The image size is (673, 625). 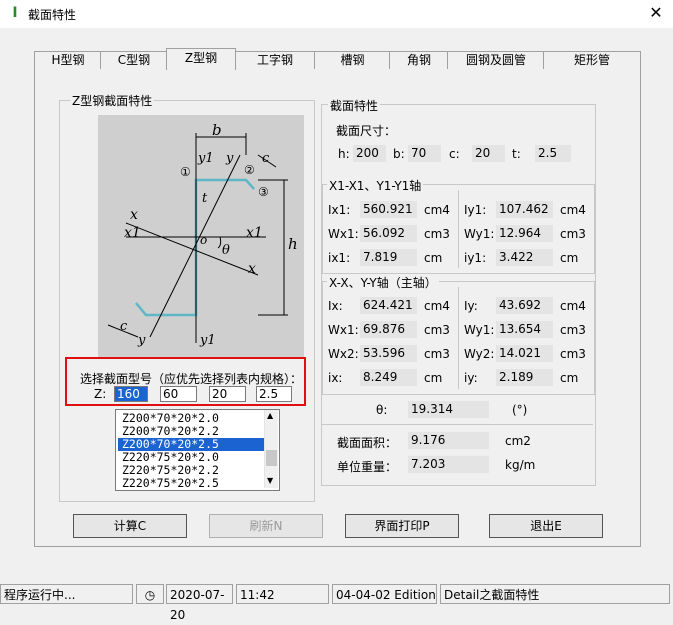 I want to click on z-height-input: 160, so click(x=131, y=394).